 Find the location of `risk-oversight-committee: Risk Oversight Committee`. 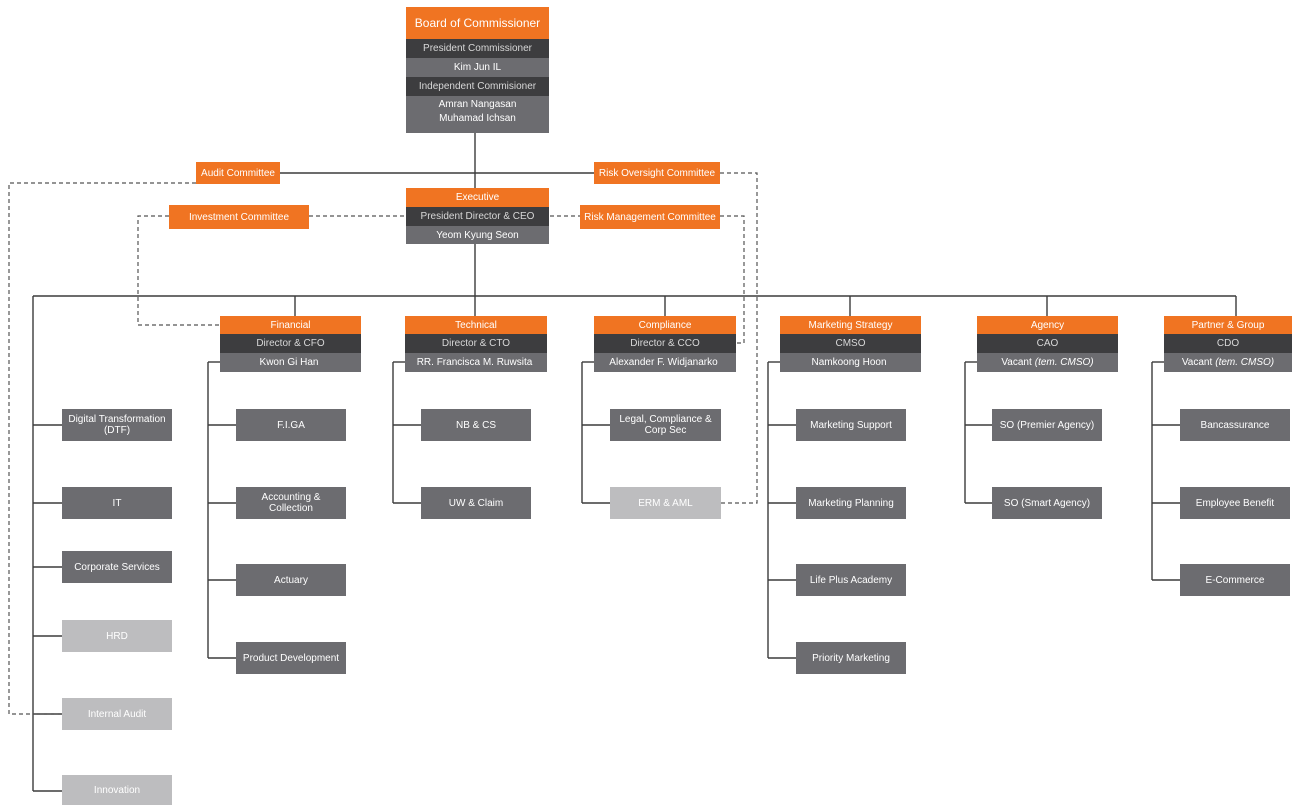

risk-oversight-committee: Risk Oversight Committee is located at coordinates (657, 173).